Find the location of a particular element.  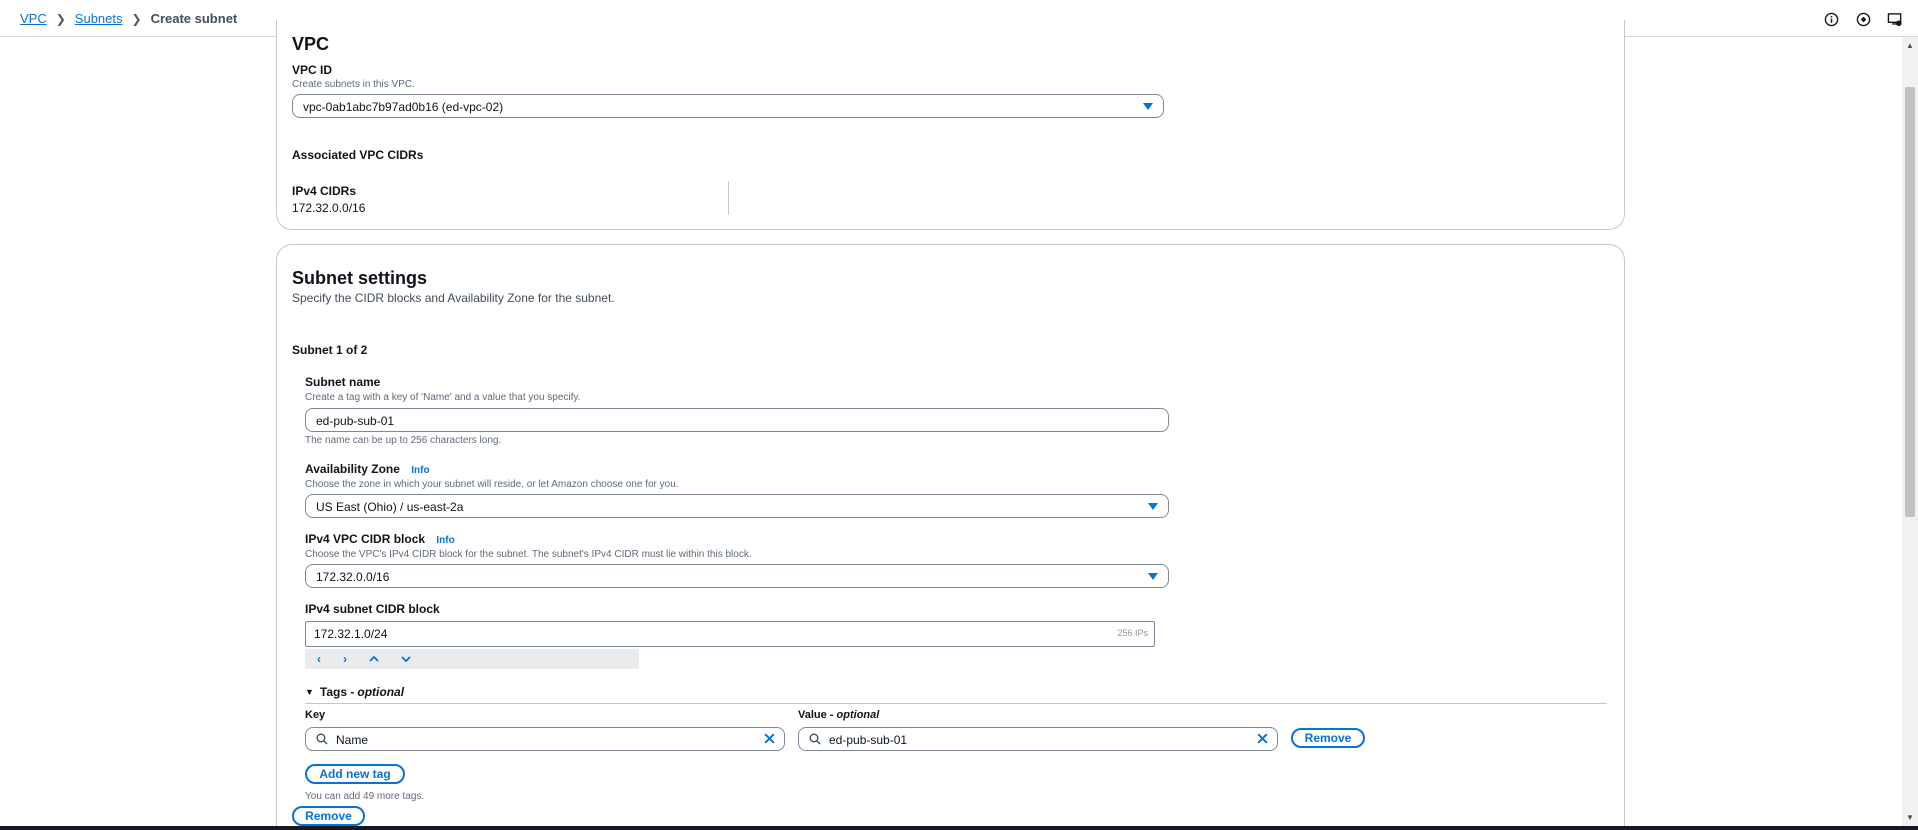

subnet-name-input: ed-pub-sub-01 is located at coordinates (737, 420).